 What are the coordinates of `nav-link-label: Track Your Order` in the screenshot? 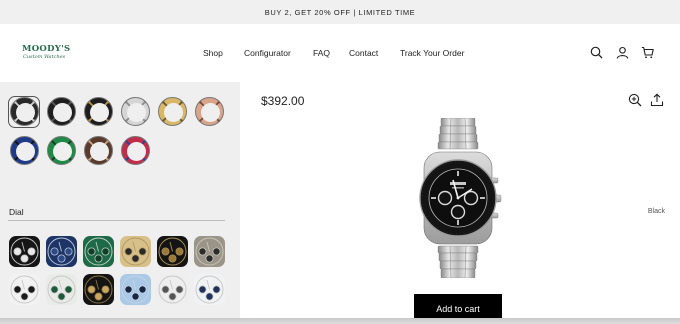 It's located at (432, 53).